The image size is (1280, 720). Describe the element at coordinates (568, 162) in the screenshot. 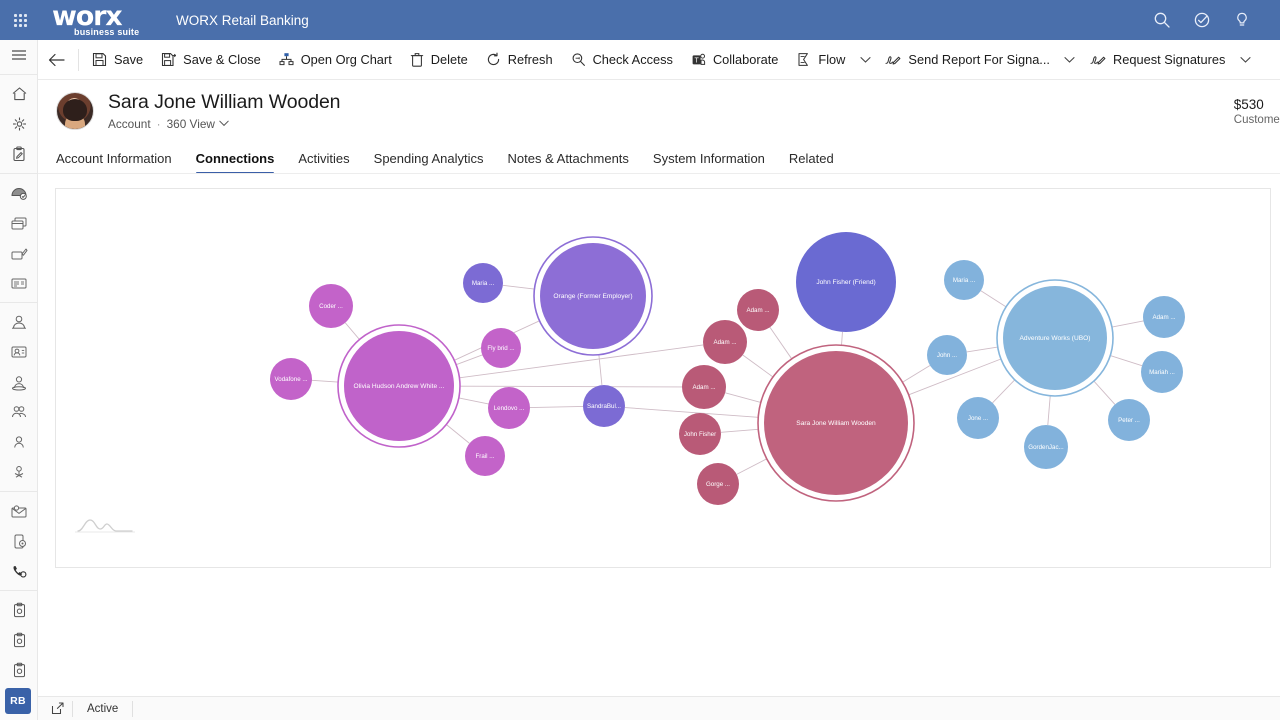

I see `tab-notes-attachments: Notes & Attachments` at that location.